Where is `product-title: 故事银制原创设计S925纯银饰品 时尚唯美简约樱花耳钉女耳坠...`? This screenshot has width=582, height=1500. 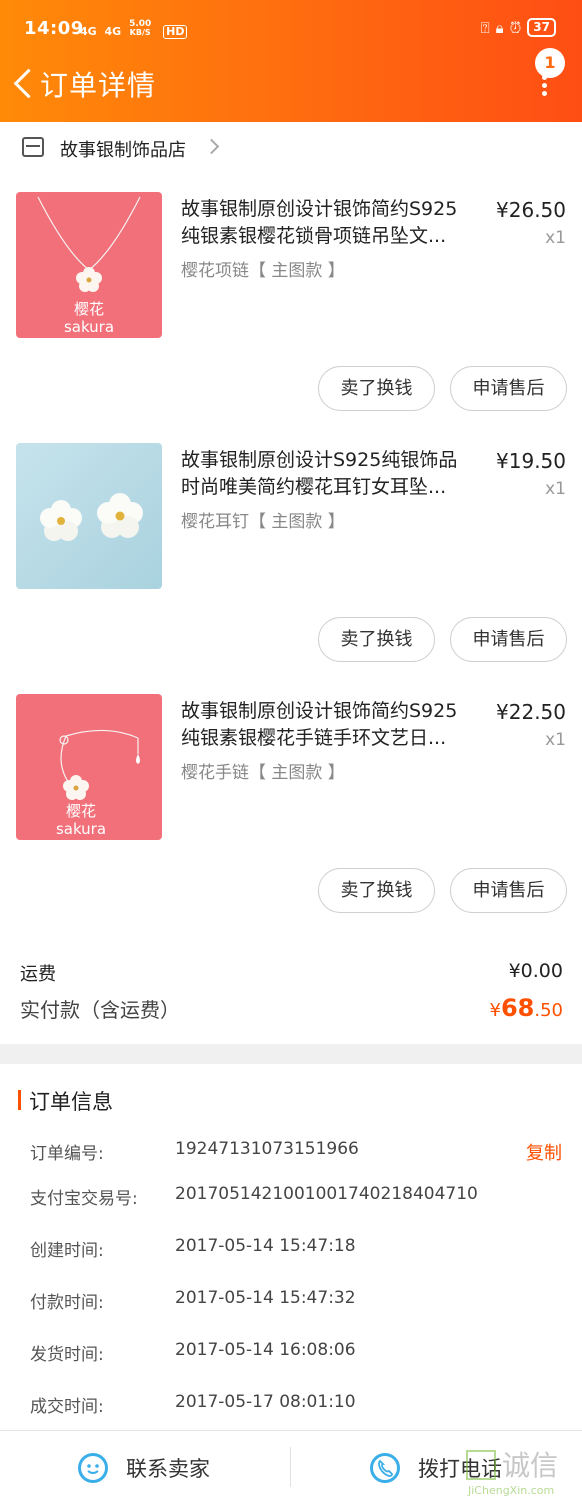
product-title: 故事银制原创设计S925纯银饰品 时尚唯美简约樱花耳钉女耳坠... is located at coordinates (331, 474).